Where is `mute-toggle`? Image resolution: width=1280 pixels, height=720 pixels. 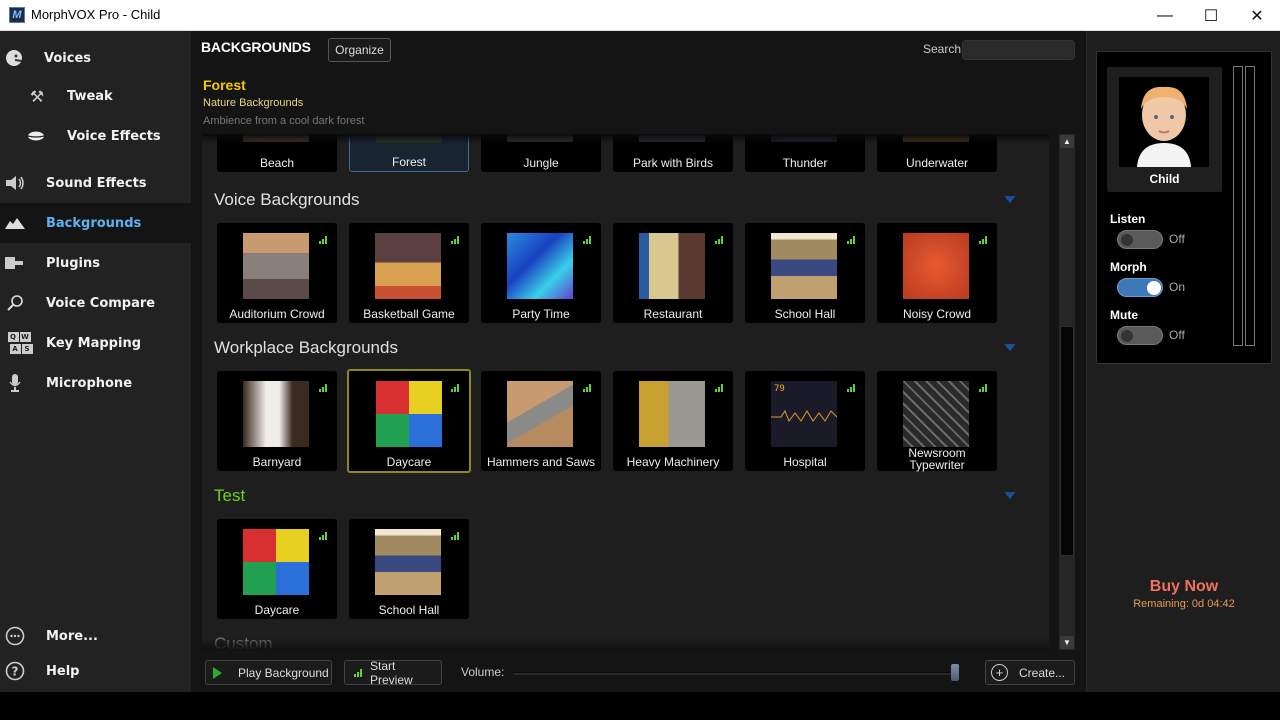 mute-toggle is located at coordinates (1140, 335).